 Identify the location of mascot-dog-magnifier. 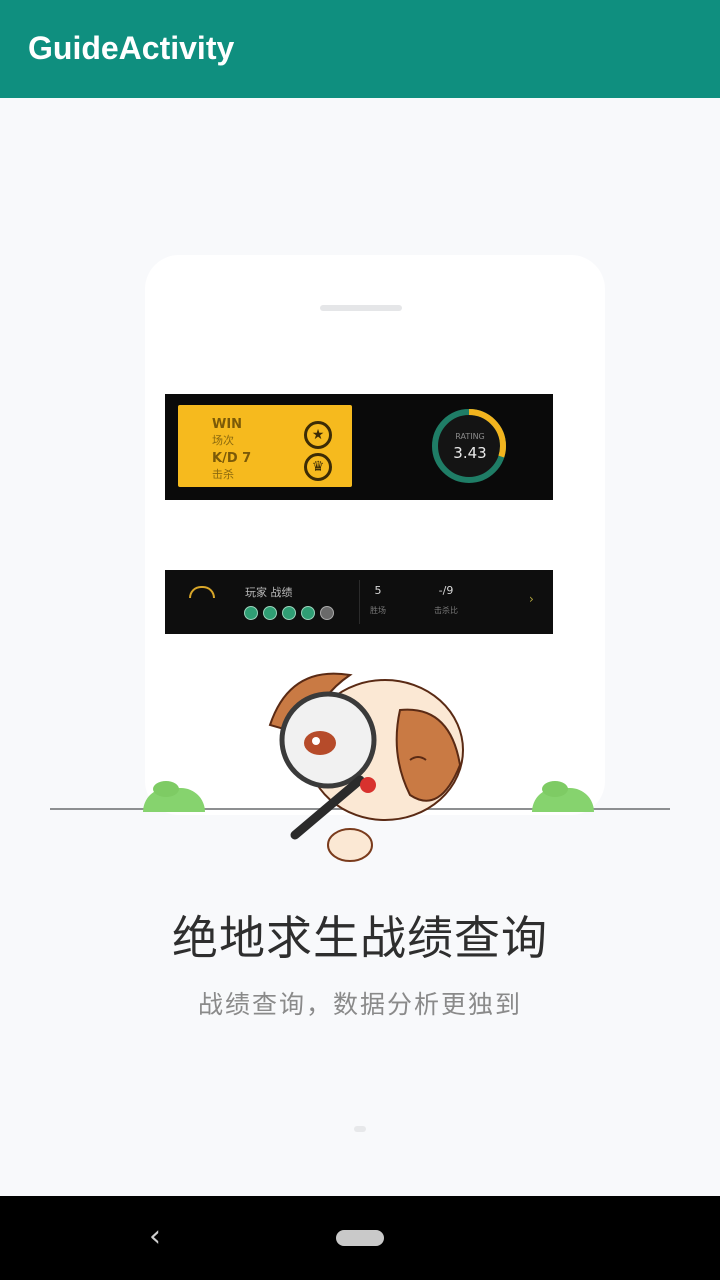
(366, 767).